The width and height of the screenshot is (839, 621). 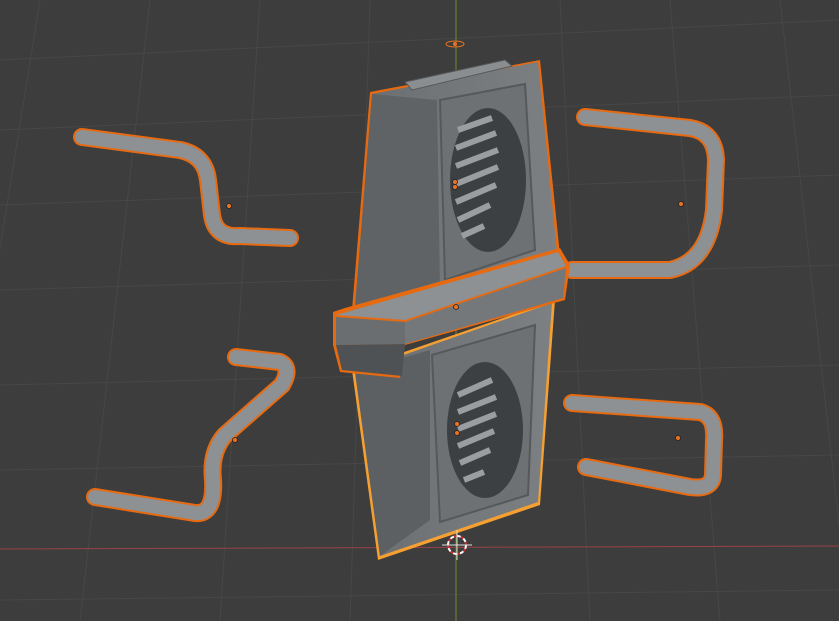 What do you see at coordinates (419, 547) in the screenshot?
I see `x-axis-line` at bounding box center [419, 547].